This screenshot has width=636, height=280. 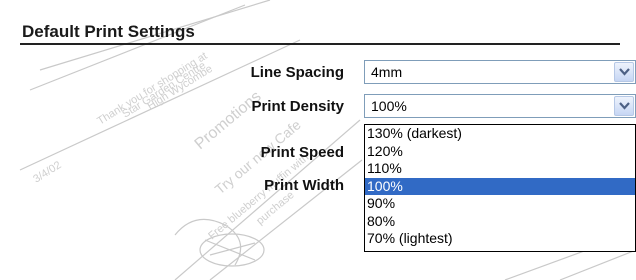 I want to click on print-width-label: Print Width, so click(x=304, y=185).